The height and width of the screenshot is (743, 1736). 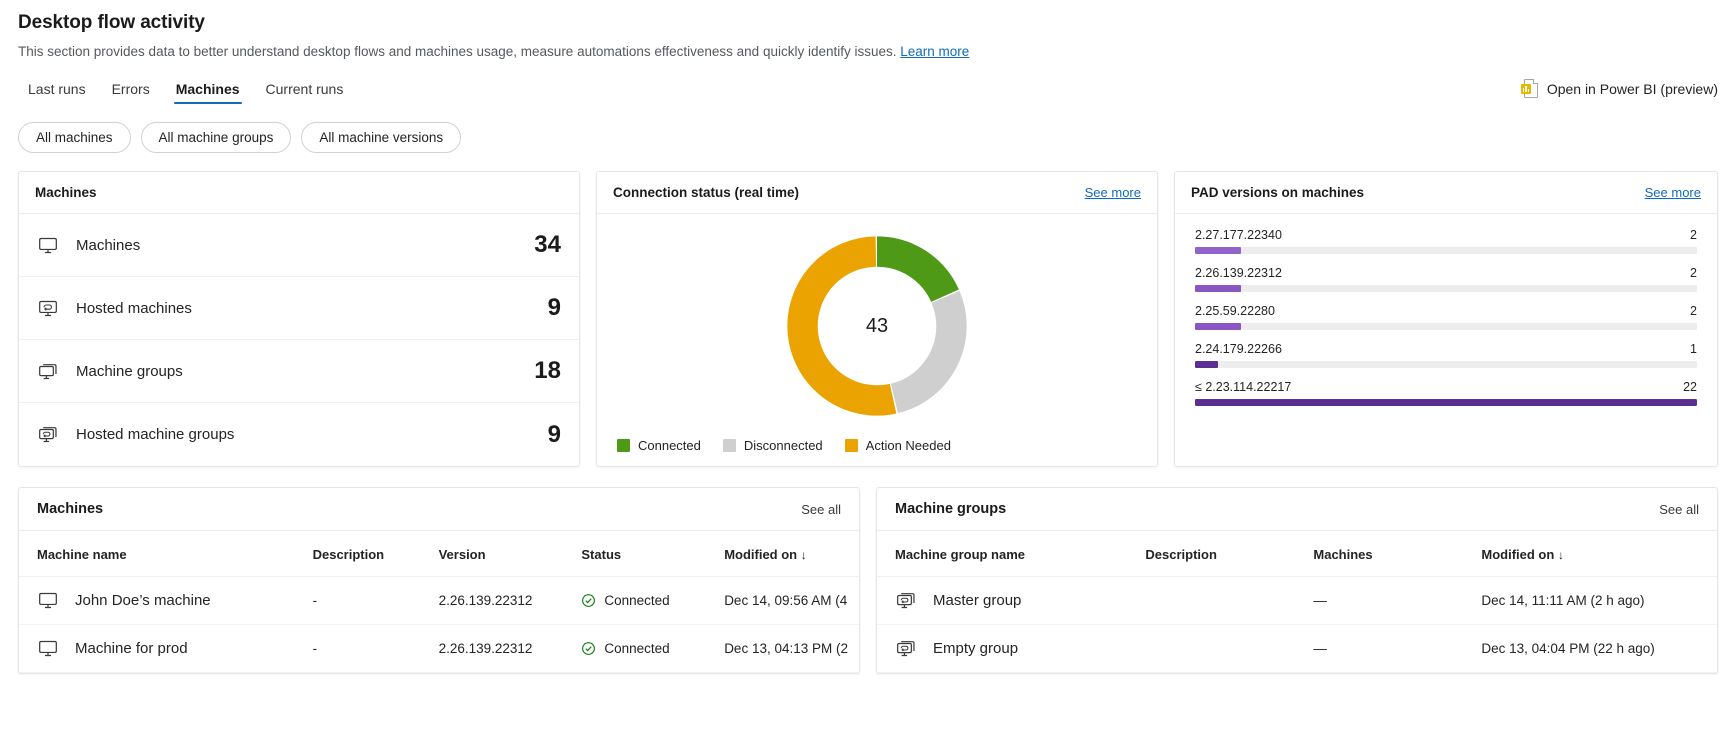 I want to click on machines-see-all-link: See all, so click(x=821, y=509).